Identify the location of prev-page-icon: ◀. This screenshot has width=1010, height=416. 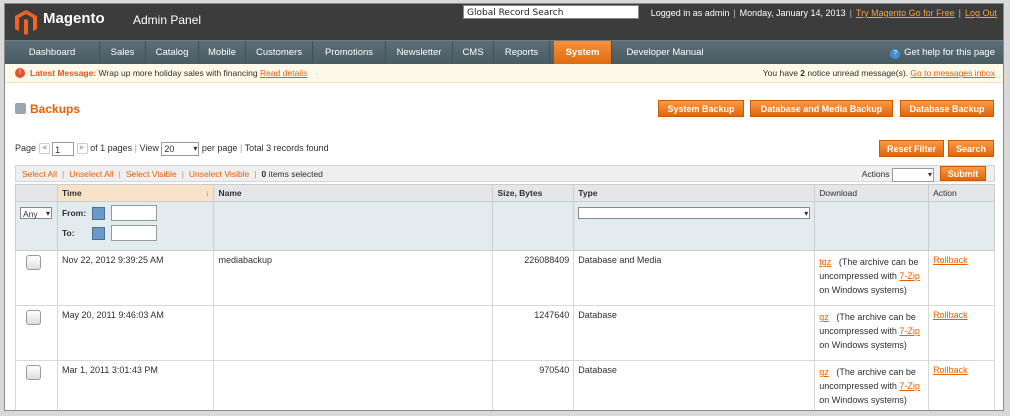
(44, 149).